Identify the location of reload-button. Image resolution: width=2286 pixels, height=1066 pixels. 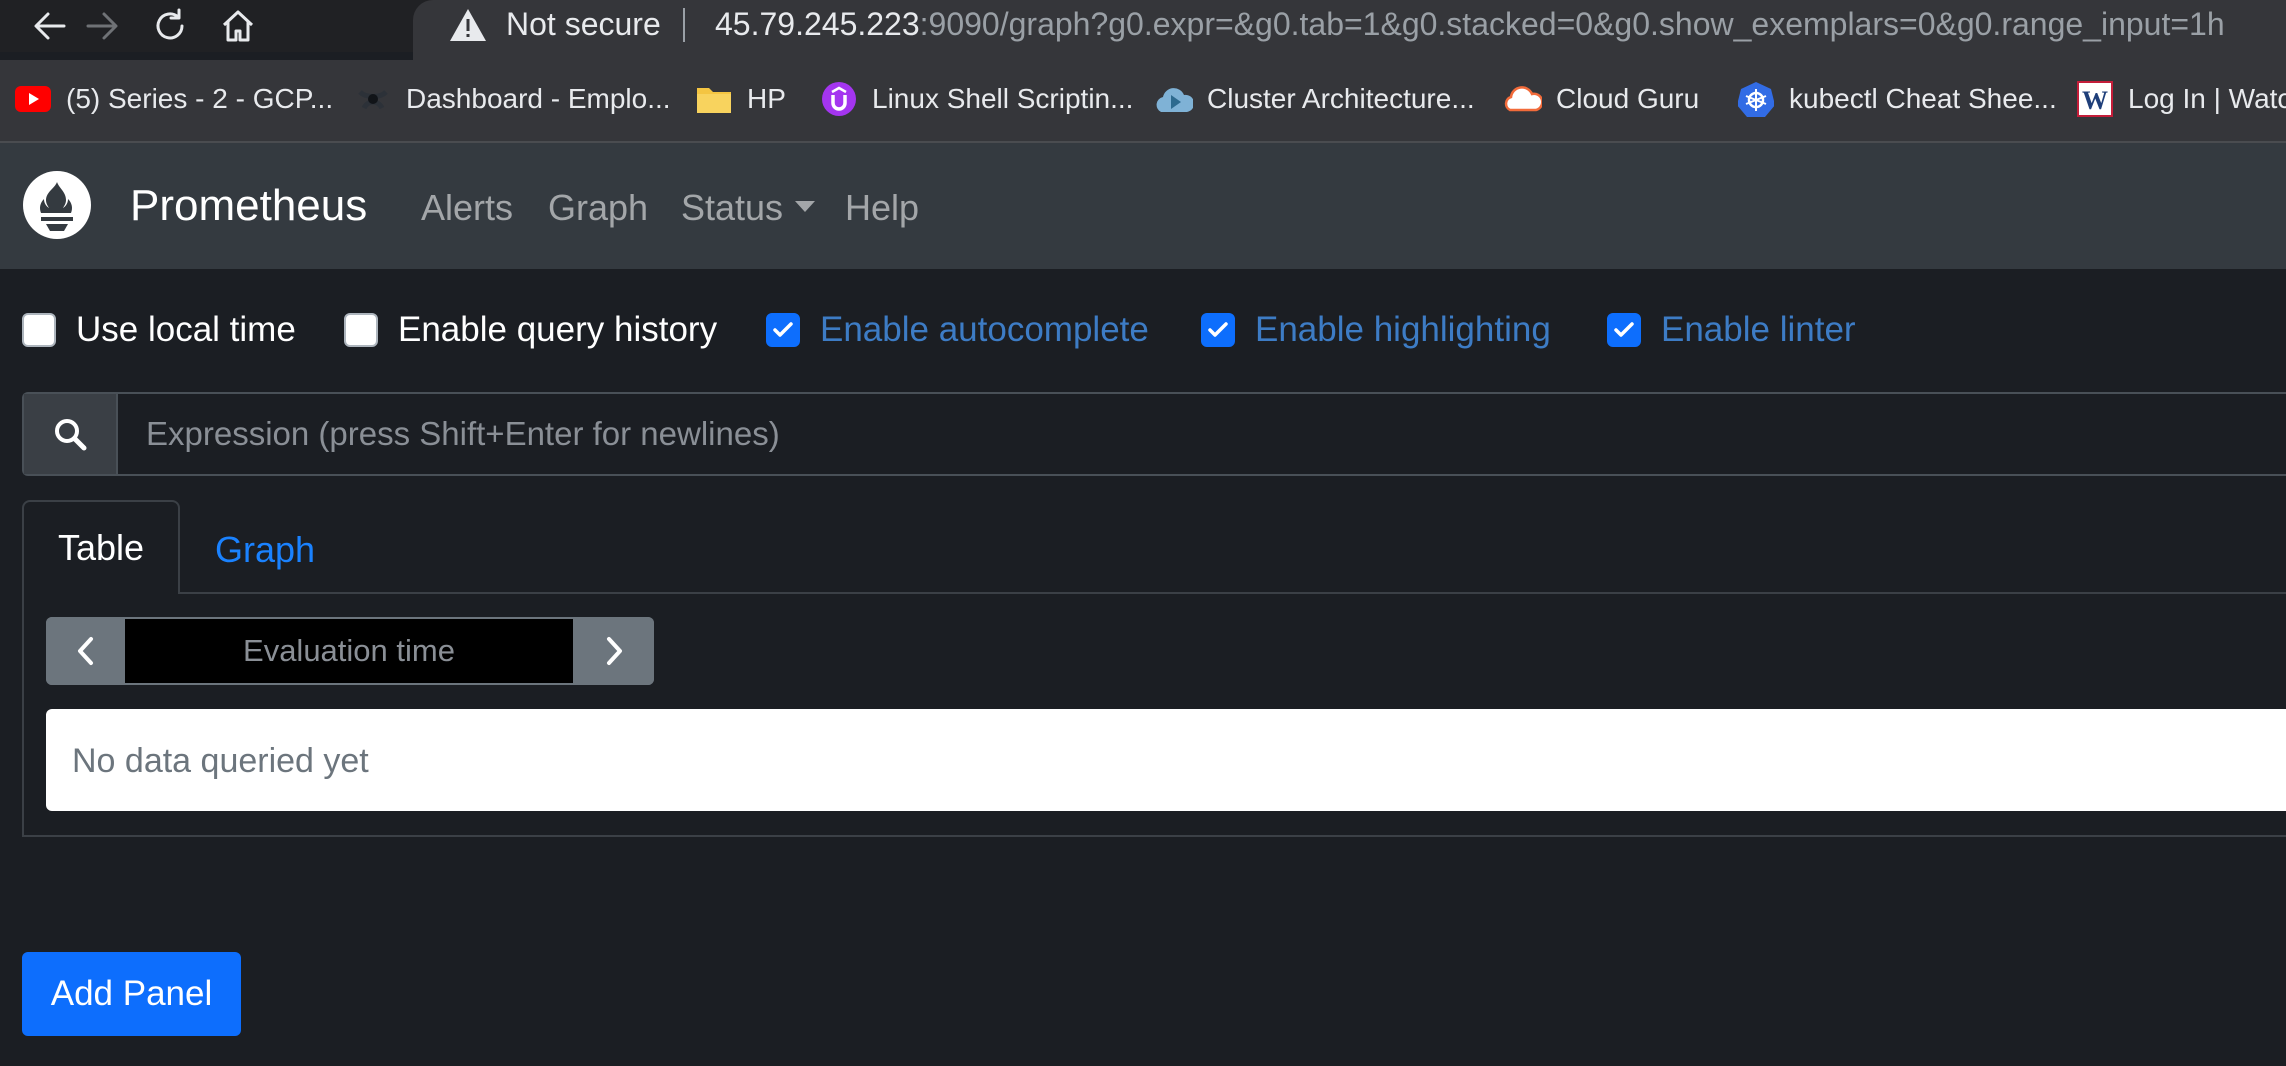
(170, 26).